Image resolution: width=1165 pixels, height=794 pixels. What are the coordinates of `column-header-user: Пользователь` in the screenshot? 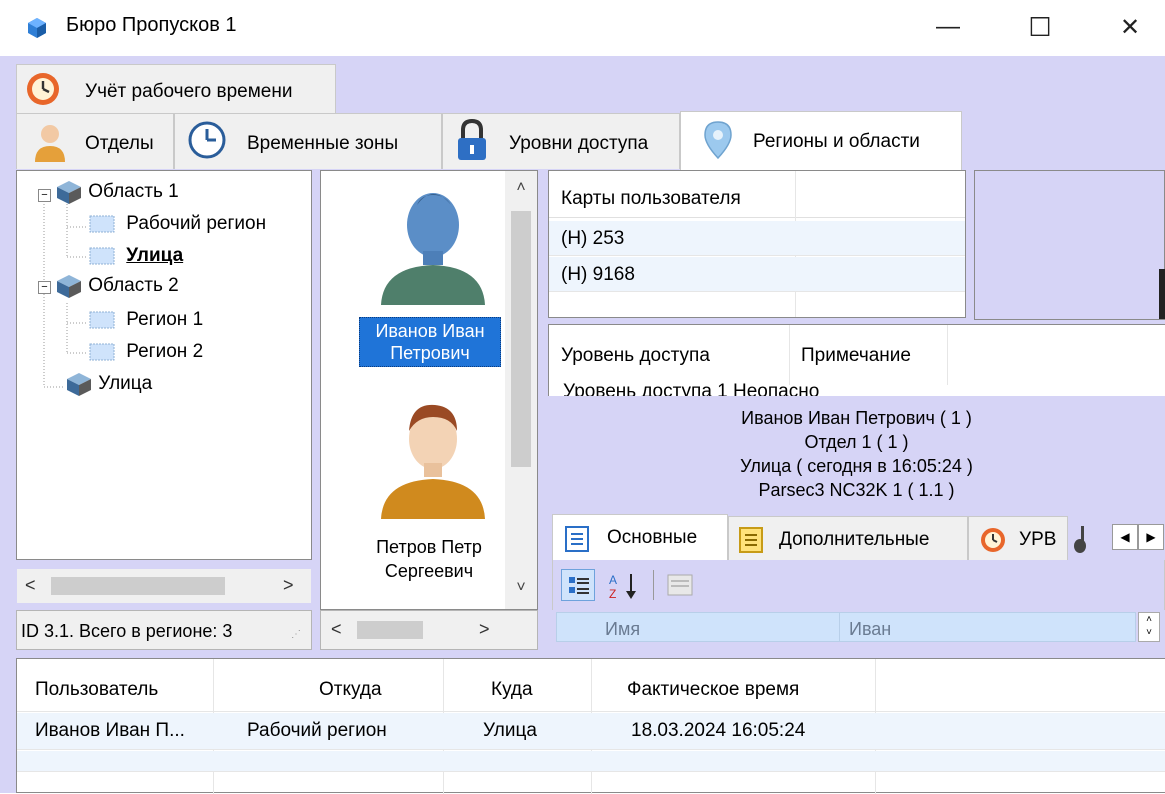 It's located at (96, 690).